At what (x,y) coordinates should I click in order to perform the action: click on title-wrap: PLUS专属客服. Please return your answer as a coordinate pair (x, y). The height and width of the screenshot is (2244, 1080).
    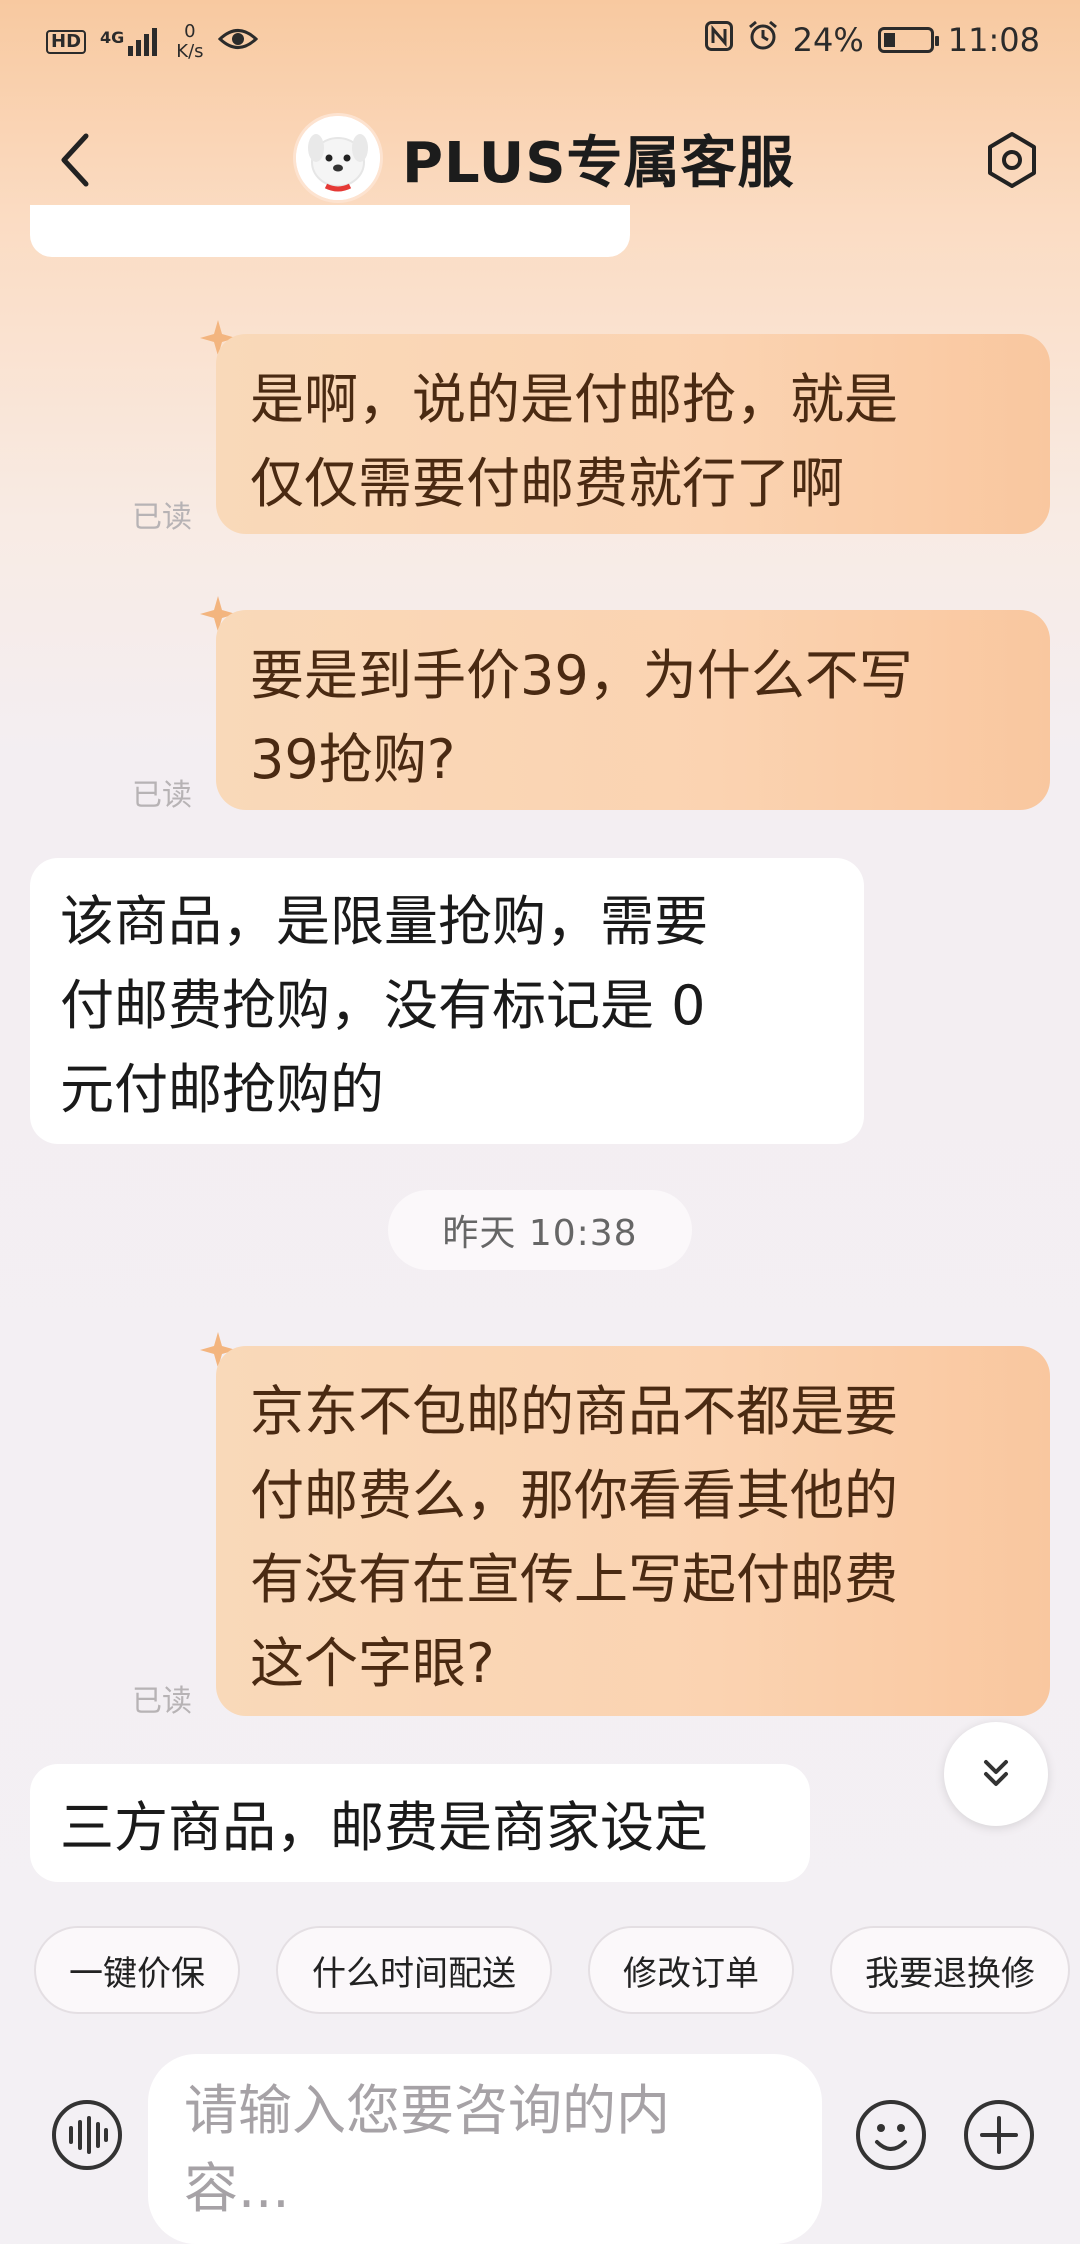
    Looking at the image, I should click on (545, 158).